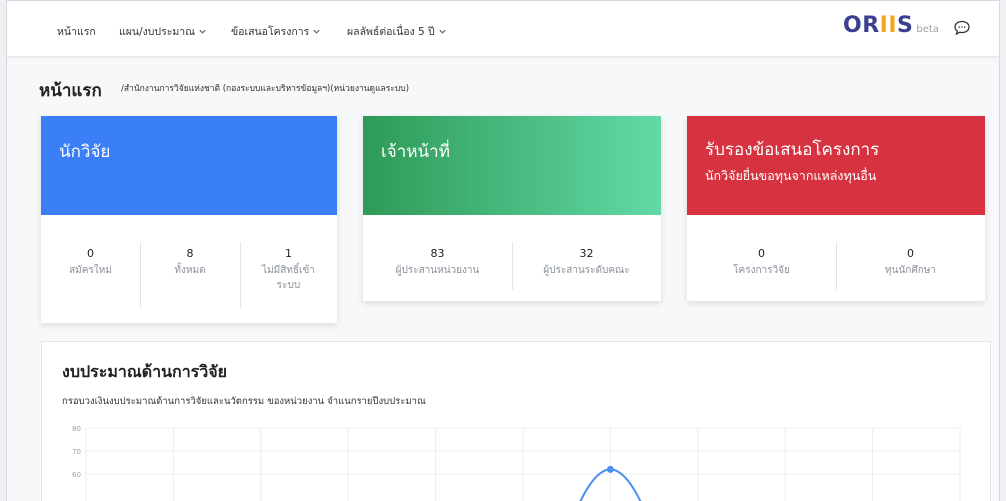 Image resolution: width=1006 pixels, height=501 pixels. What do you see at coordinates (610, 469) in the screenshot?
I see `data-point` at bounding box center [610, 469].